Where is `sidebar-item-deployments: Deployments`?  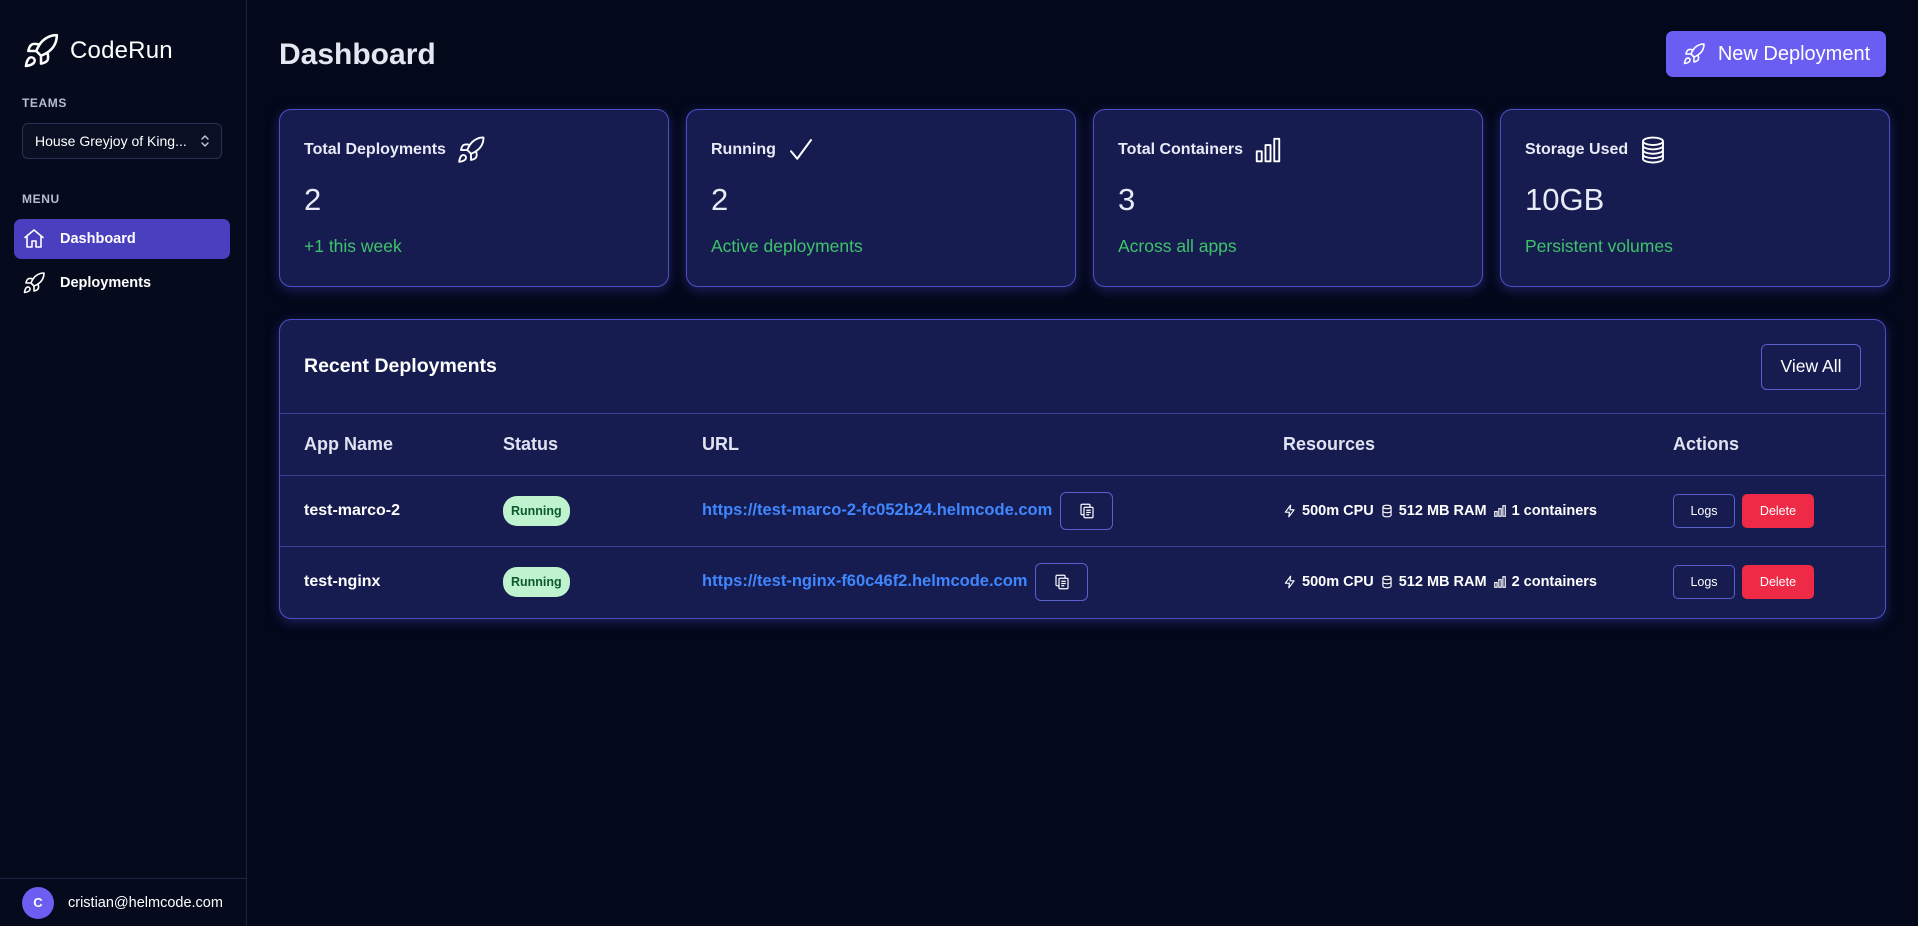
sidebar-item-deployments: Deployments is located at coordinates (122, 283).